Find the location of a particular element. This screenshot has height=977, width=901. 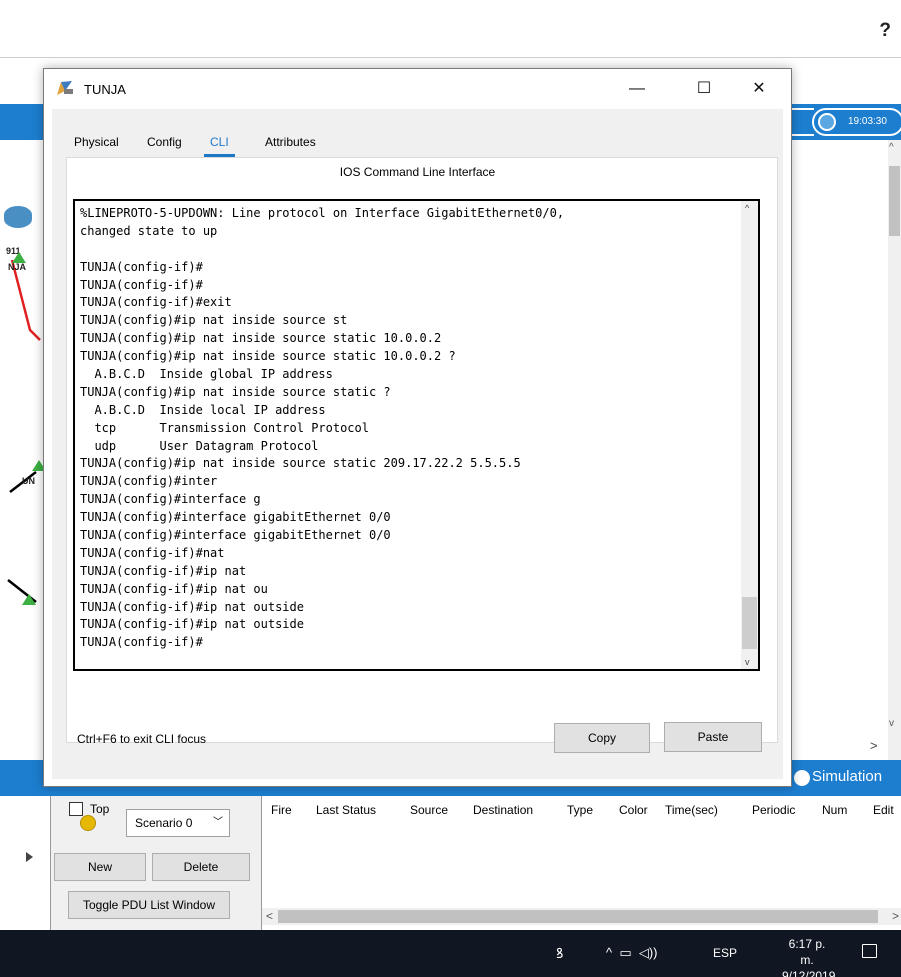

simulation-mode-tab: Simulation is located at coordinates (847, 776).